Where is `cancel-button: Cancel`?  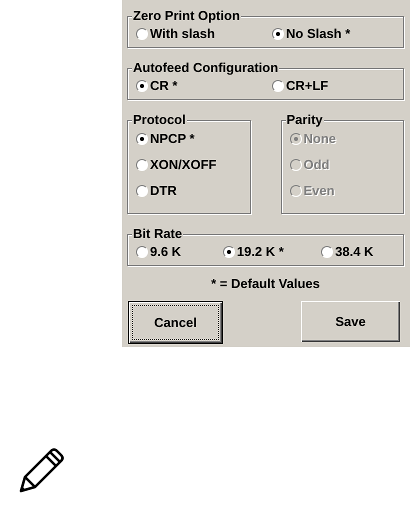 cancel-button: Cancel is located at coordinates (175, 322).